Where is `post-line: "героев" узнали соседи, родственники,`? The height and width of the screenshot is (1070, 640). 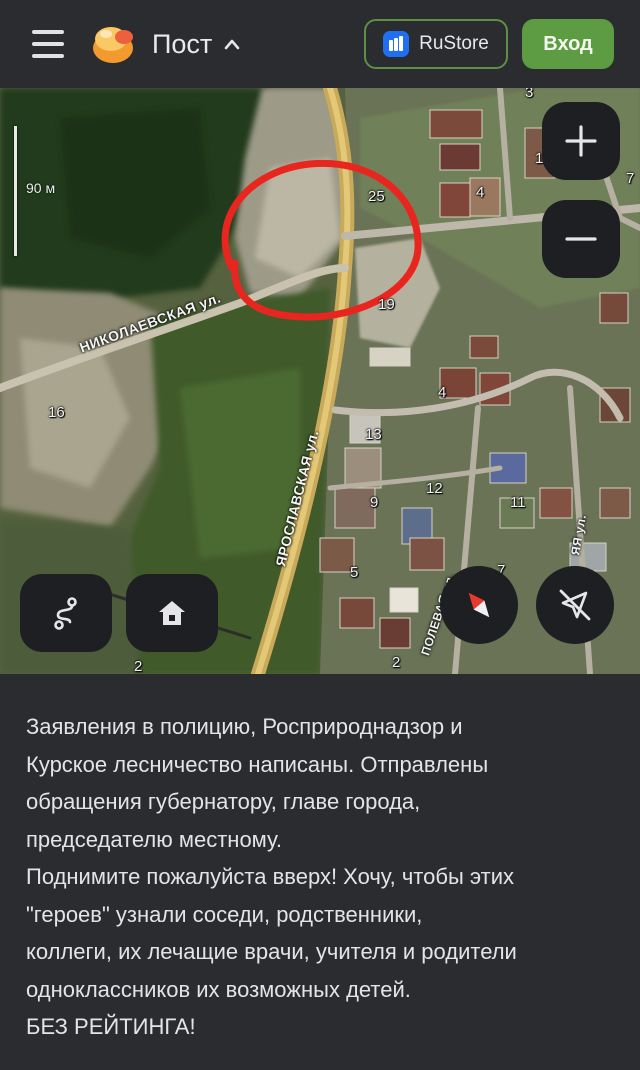
post-line: "героев" узнали соседи, родственники, is located at coordinates (224, 914).